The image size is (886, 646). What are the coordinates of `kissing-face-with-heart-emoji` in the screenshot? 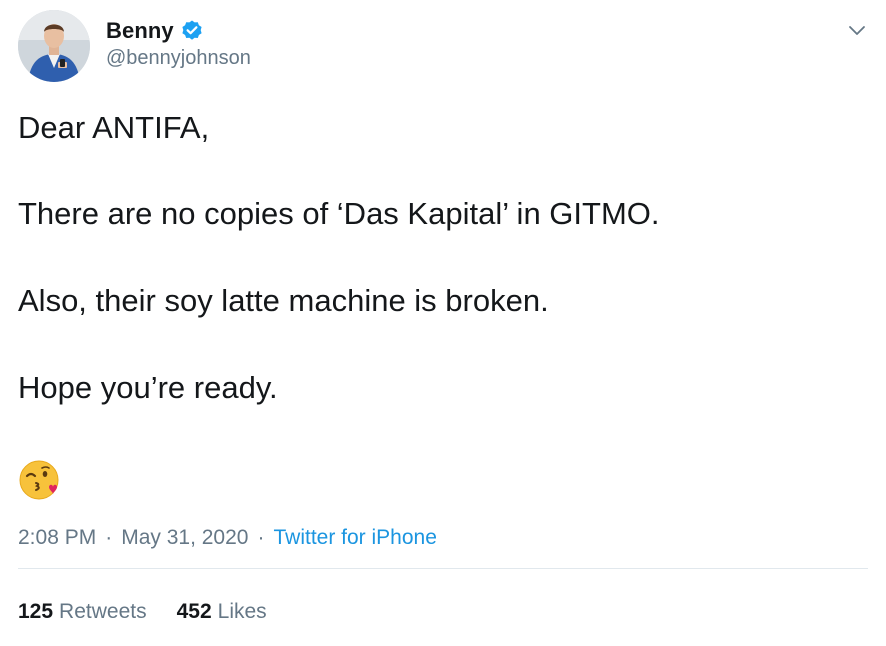 It's located at (40, 480).